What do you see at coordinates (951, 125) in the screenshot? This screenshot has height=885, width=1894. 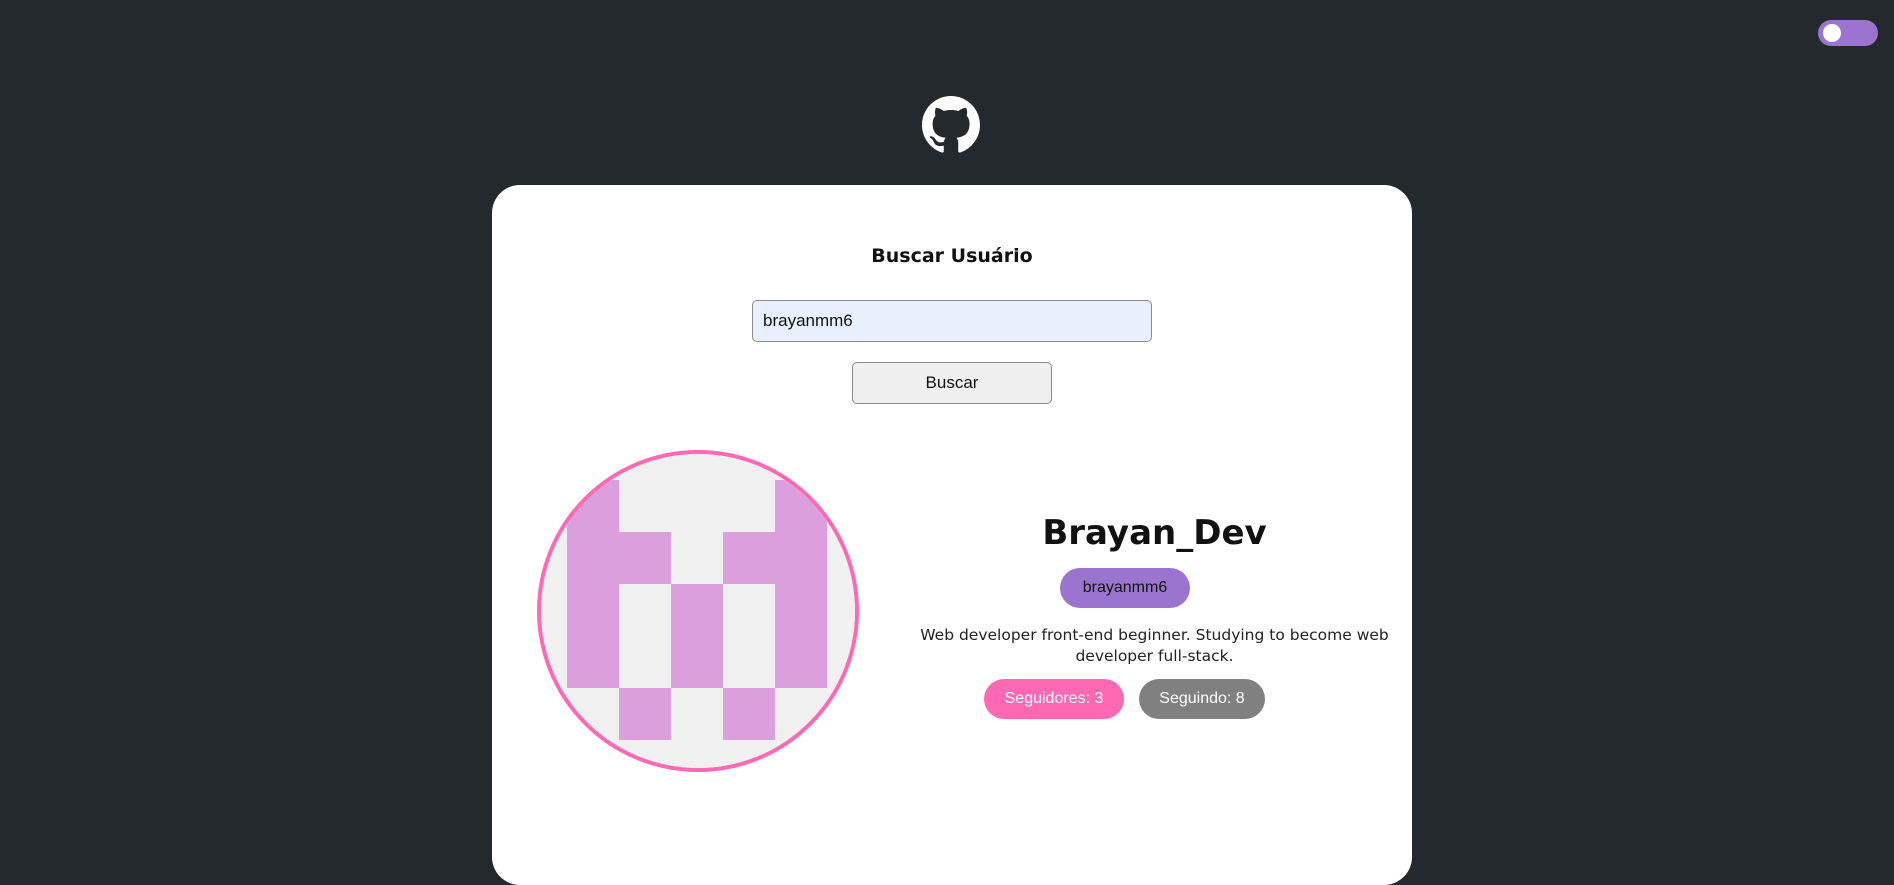 I see `github-icon` at bounding box center [951, 125].